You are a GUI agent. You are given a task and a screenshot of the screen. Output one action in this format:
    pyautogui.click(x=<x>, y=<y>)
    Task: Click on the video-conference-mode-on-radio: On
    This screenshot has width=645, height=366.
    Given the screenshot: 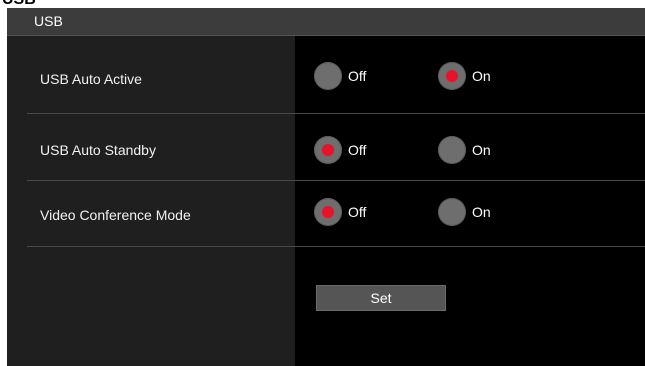 What is the action you would take?
    pyautogui.click(x=464, y=212)
    